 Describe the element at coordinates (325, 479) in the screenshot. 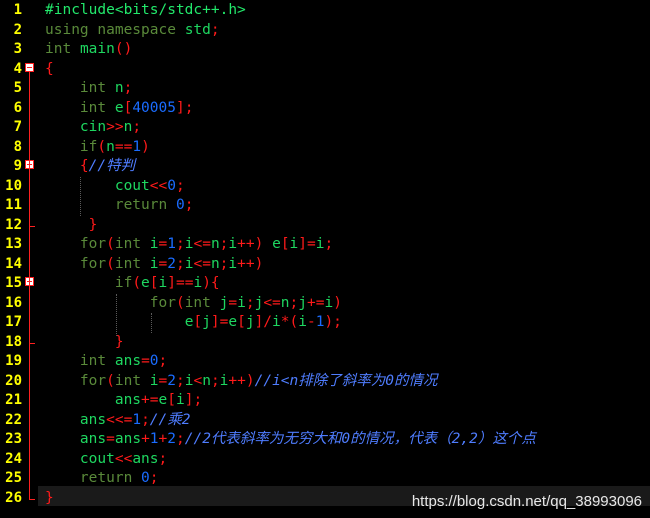

I see `code-line: 25 return 0;` at that location.